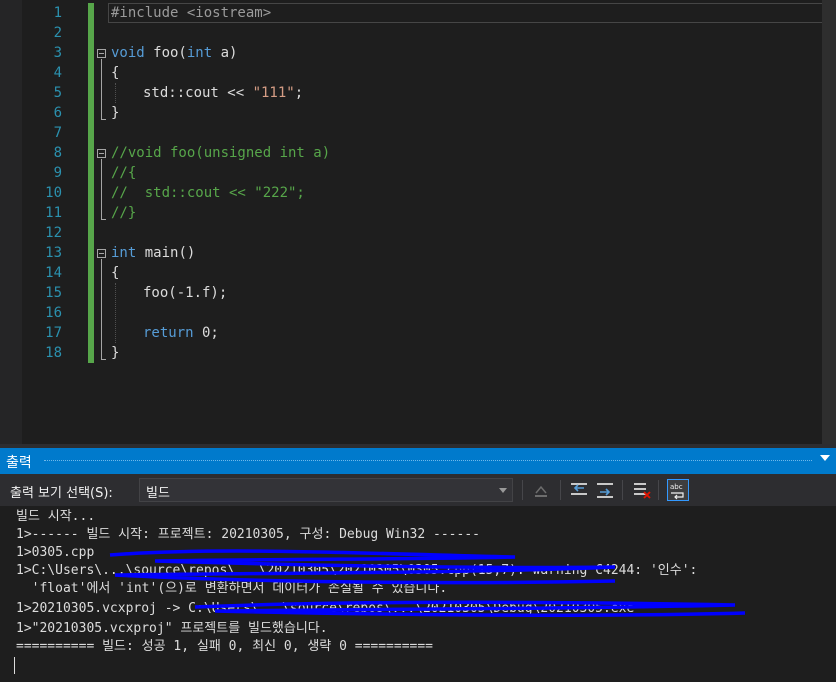  What do you see at coordinates (418, 461) in the screenshot?
I see `output-panel-titlebar: 출력` at bounding box center [418, 461].